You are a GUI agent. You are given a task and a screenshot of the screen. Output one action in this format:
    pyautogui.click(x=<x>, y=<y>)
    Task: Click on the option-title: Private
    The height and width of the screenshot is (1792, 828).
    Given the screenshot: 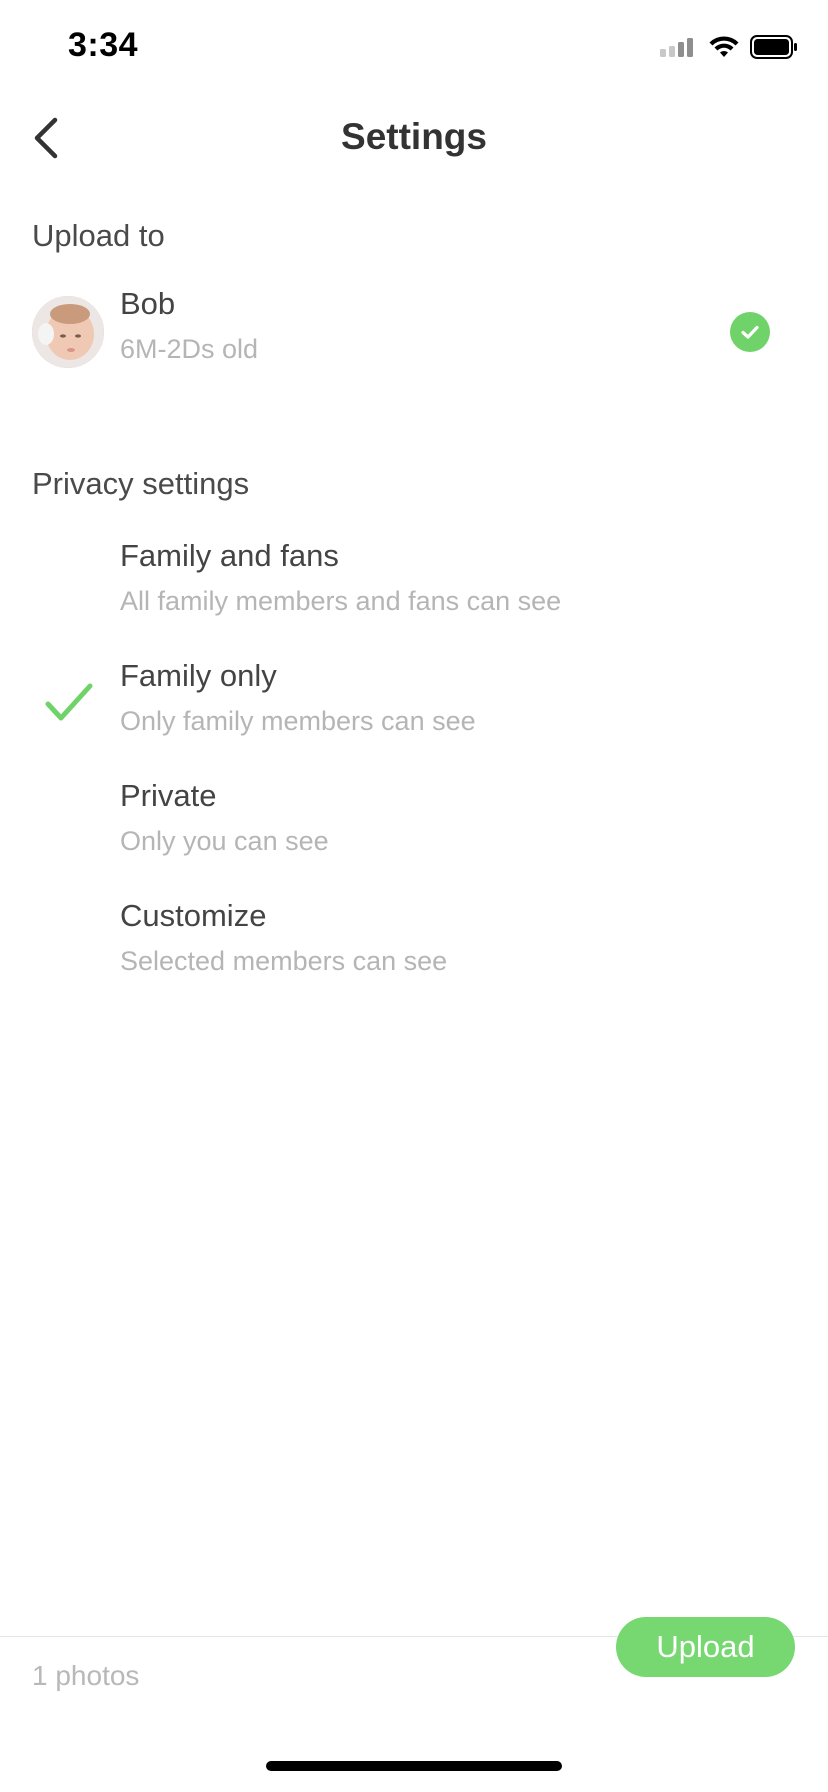 What is the action you would take?
    pyautogui.click(x=168, y=795)
    